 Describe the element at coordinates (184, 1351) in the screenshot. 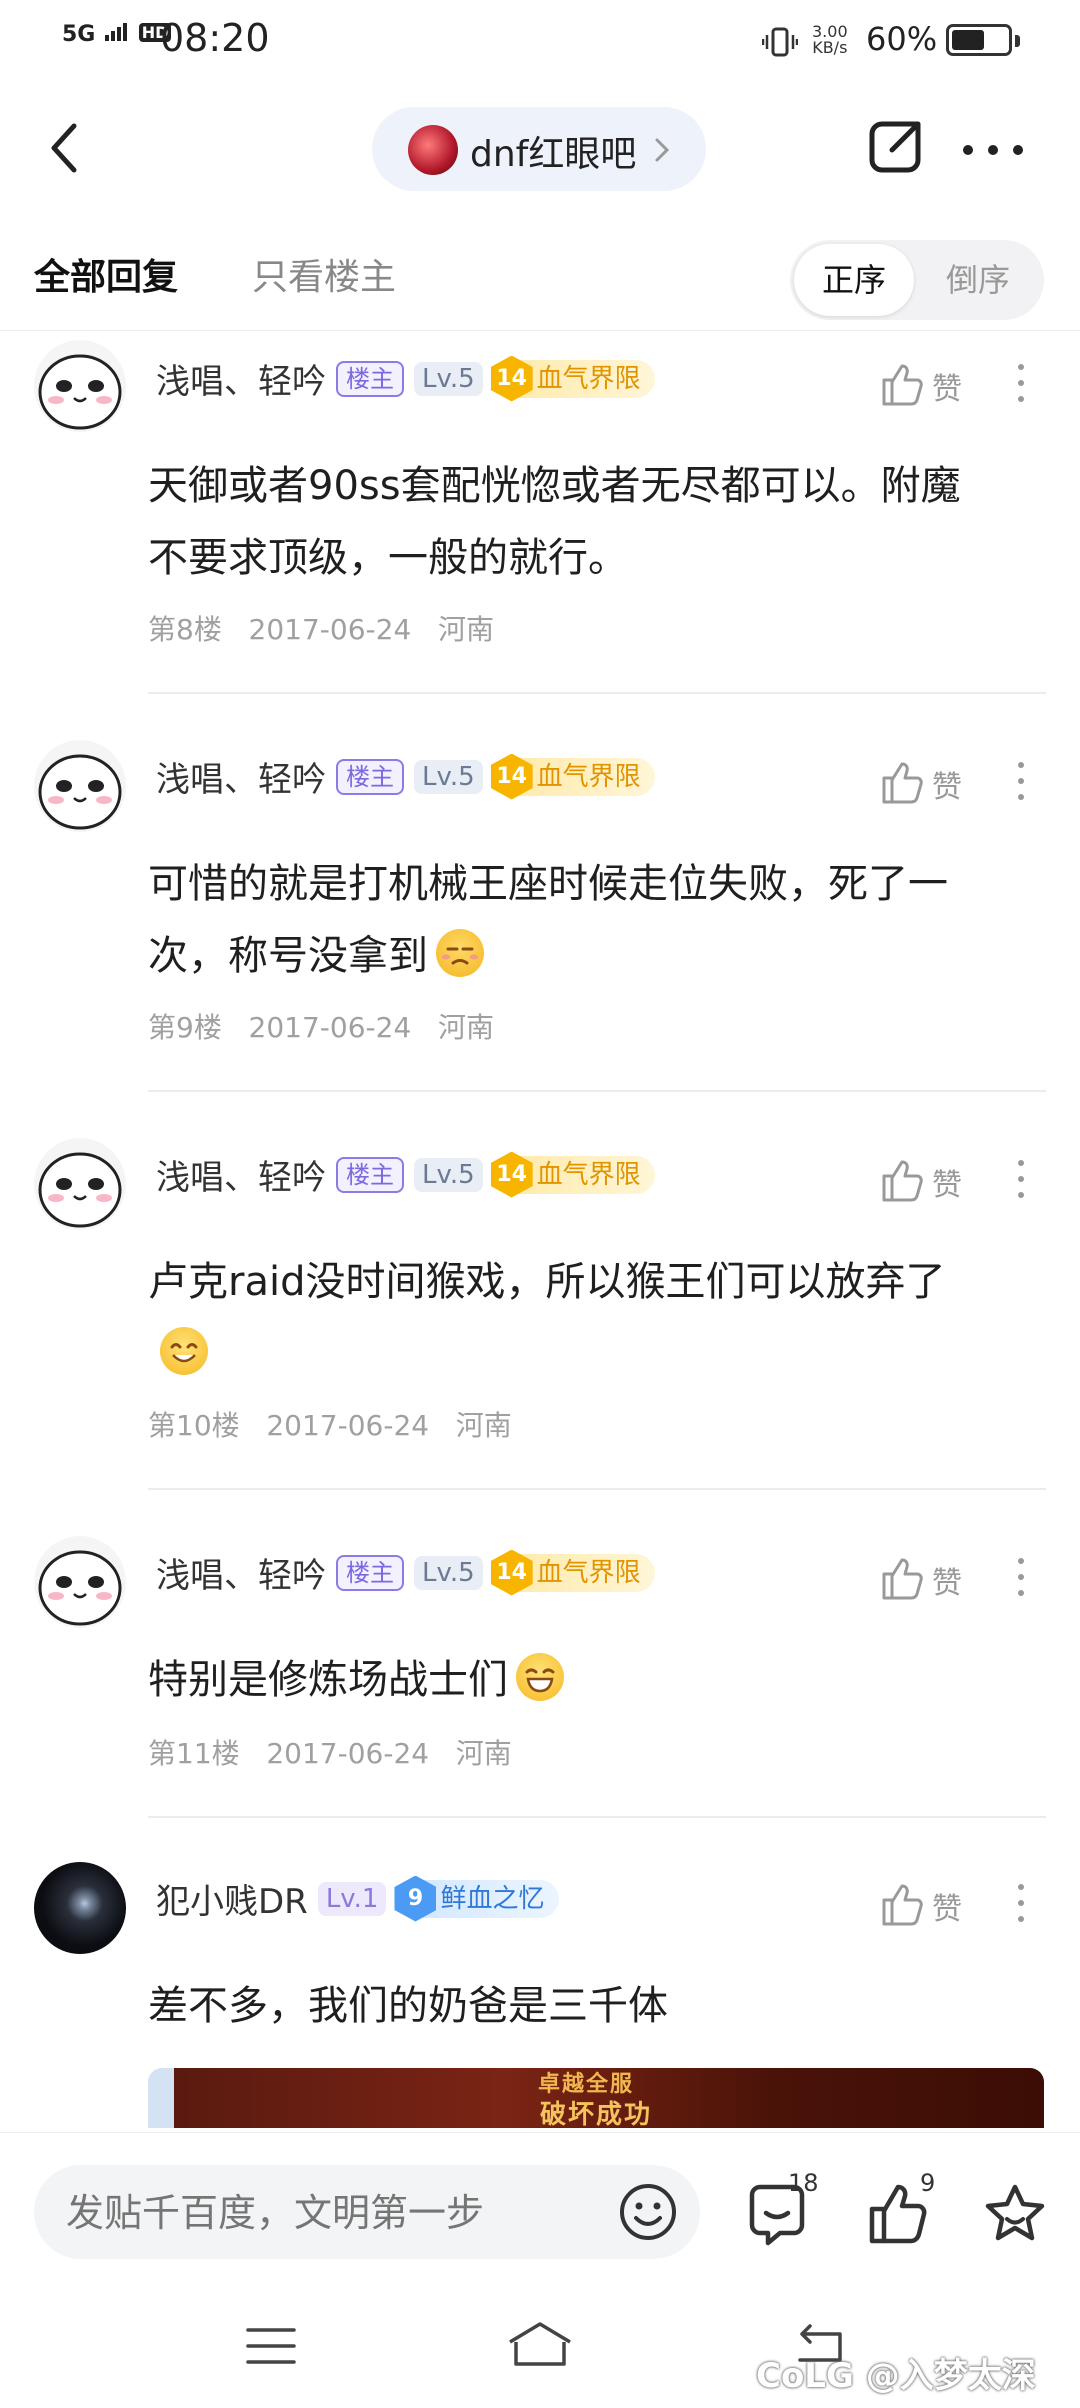

I see `smile-emoji-icon` at that location.